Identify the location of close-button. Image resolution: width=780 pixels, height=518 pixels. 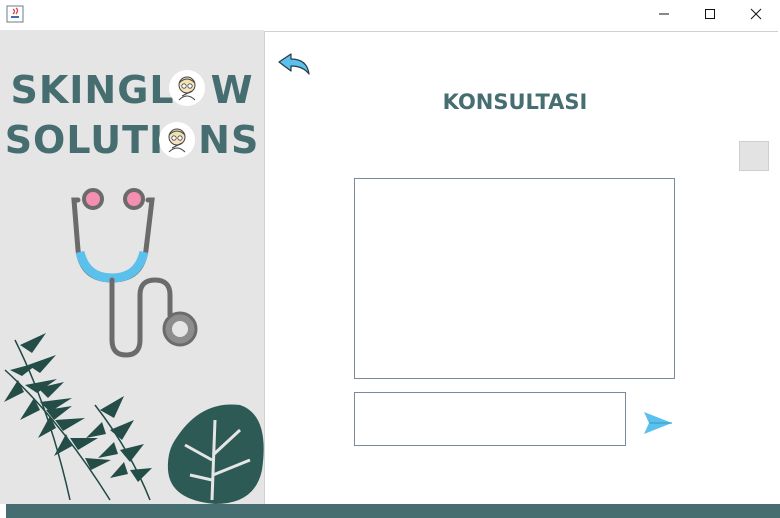
(756, 14).